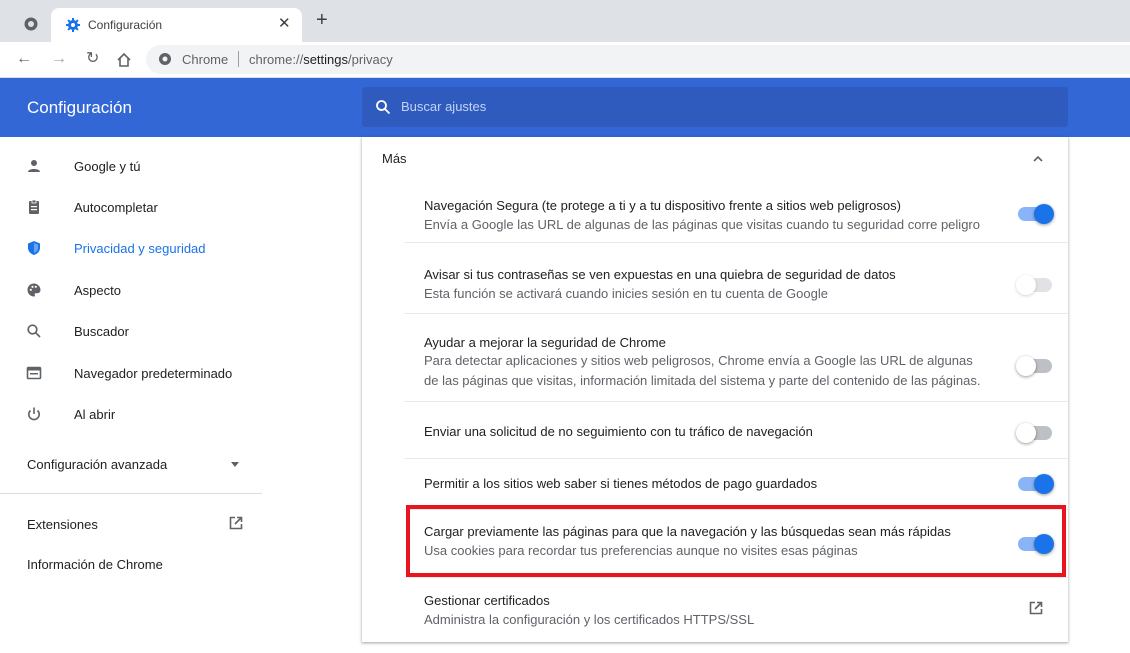  What do you see at coordinates (124, 60) in the screenshot?
I see `home-icon` at bounding box center [124, 60].